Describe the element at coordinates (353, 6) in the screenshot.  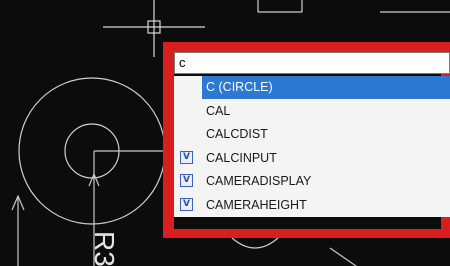
I see `rectangle-geometry` at that location.